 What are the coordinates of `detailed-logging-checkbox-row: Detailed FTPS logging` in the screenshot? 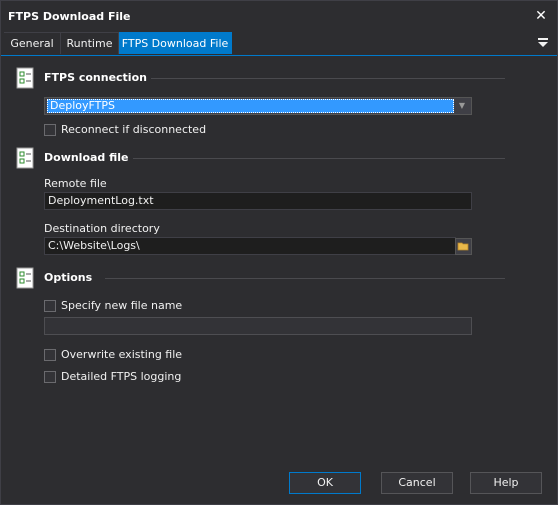 It's located at (114, 377).